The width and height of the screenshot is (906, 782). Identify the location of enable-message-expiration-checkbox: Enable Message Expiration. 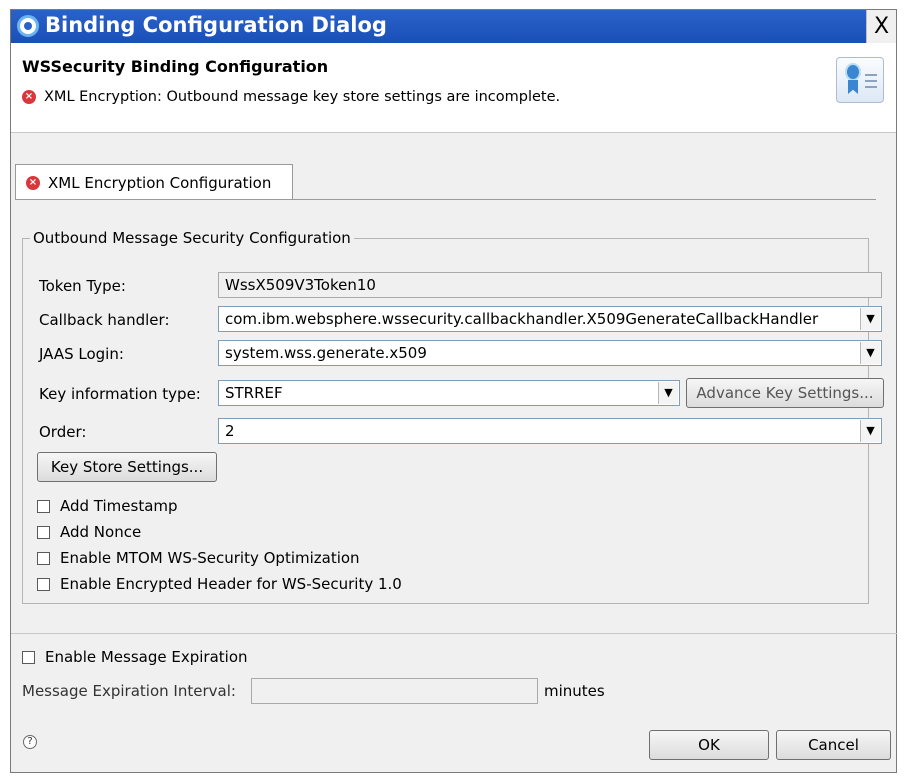
(135, 657).